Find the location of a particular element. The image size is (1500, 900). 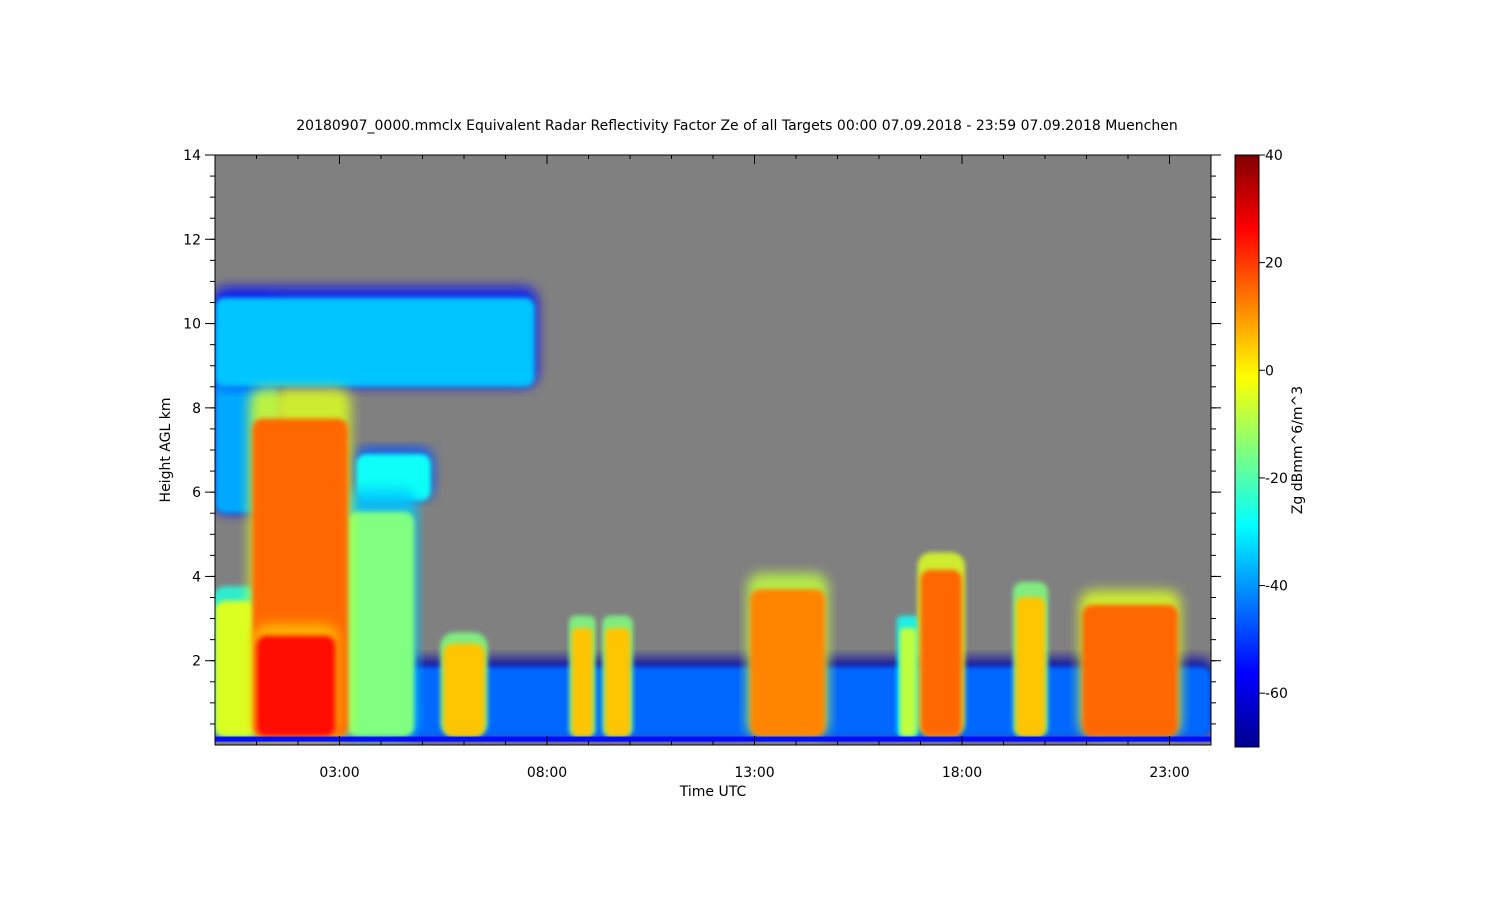

y-tick-label: 6 is located at coordinates (196, 493).